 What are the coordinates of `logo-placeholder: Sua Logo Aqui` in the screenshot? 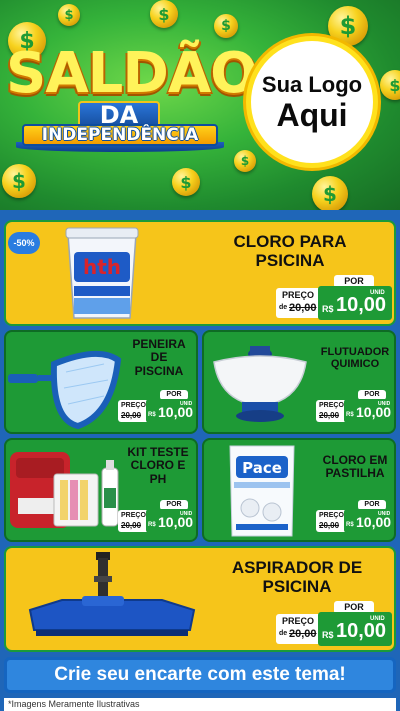 It's located at (312, 102).